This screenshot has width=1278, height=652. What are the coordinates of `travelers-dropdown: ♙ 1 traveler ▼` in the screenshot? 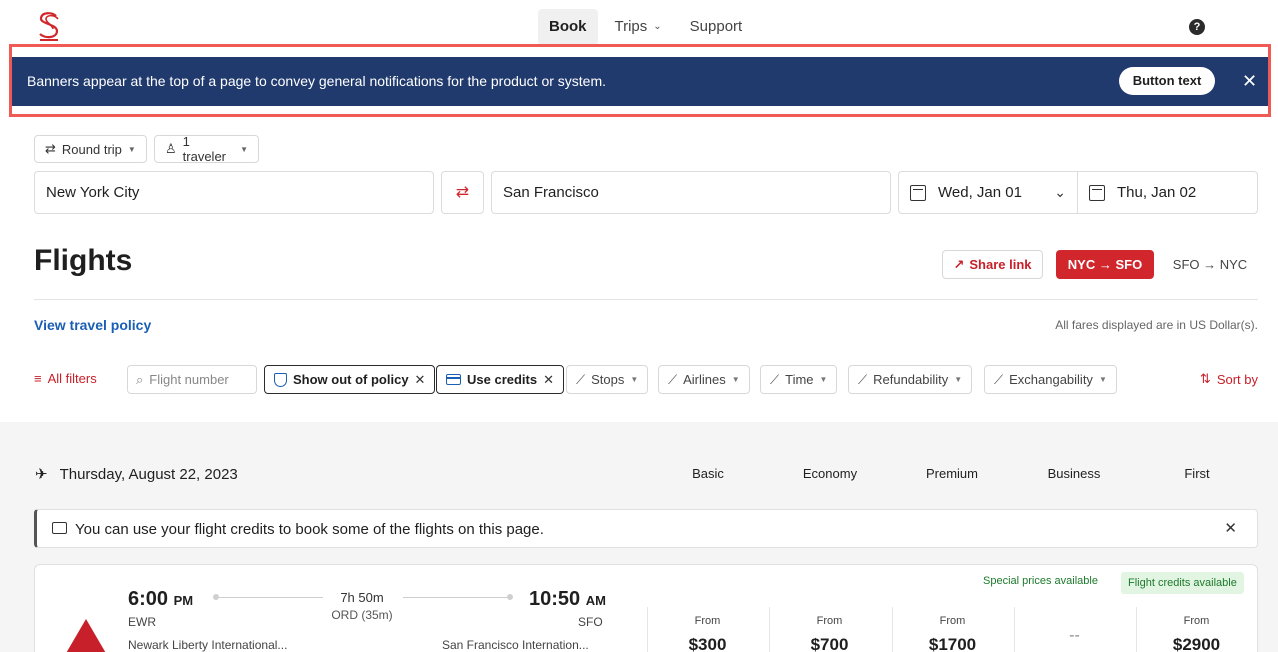 It's located at (206, 149).